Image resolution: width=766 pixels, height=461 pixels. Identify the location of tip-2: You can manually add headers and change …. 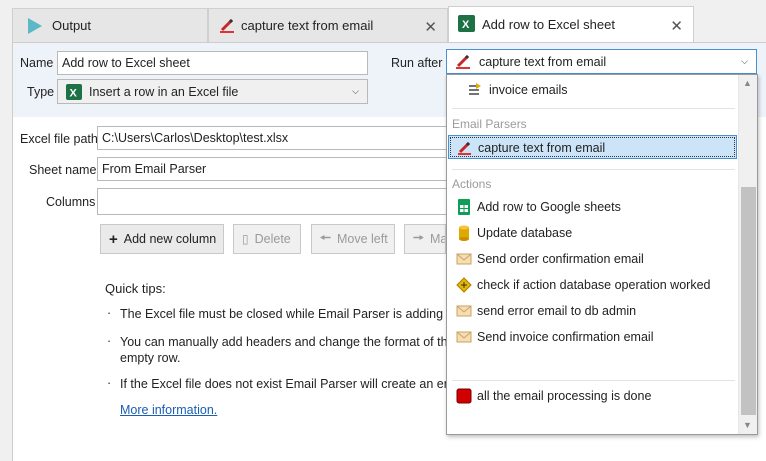
(283, 342).